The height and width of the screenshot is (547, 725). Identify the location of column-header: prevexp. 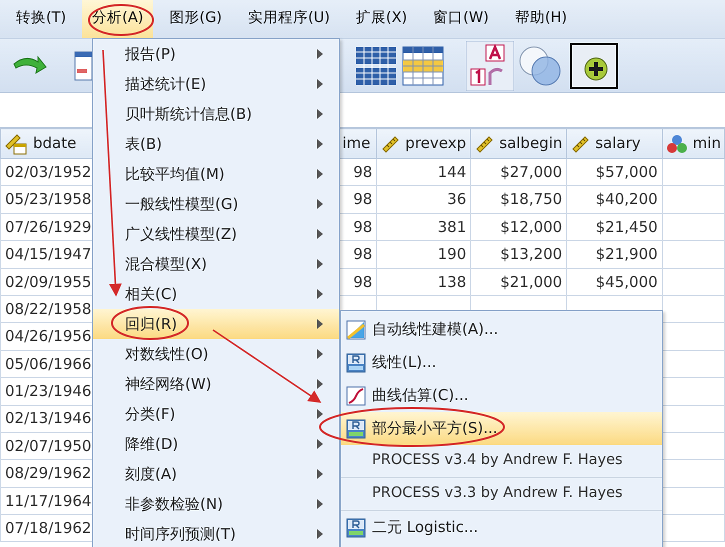
(423, 143).